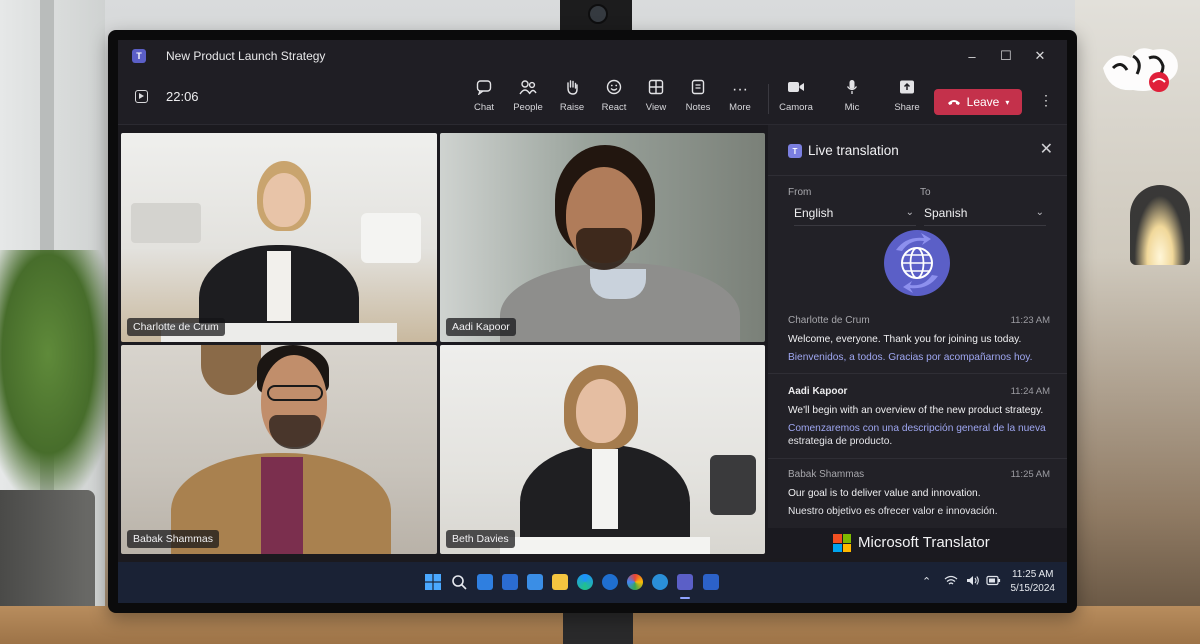 Image resolution: width=1200 pixels, height=644 pixels. Describe the element at coordinates (480, 539) in the screenshot. I see `participant-name: Beth Davies` at that location.